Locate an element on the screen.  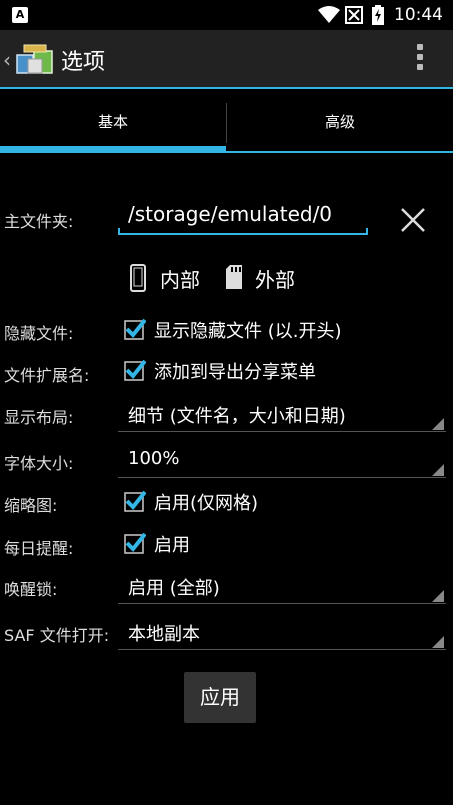
main-folder-input: /storage/emulated/0 is located at coordinates (243, 219).